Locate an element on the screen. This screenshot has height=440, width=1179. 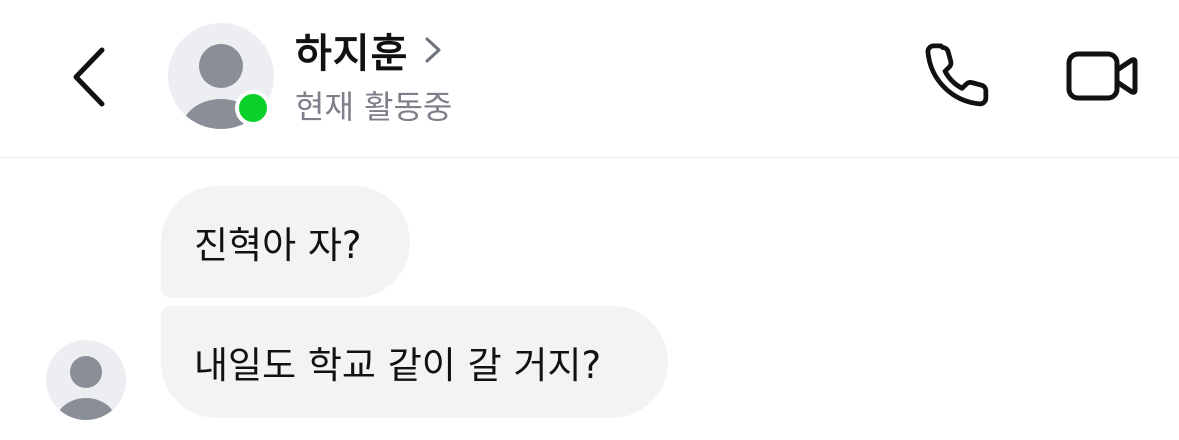
message-bubble: 내일도 학교 같이 갈 거지? is located at coordinates (414, 362).